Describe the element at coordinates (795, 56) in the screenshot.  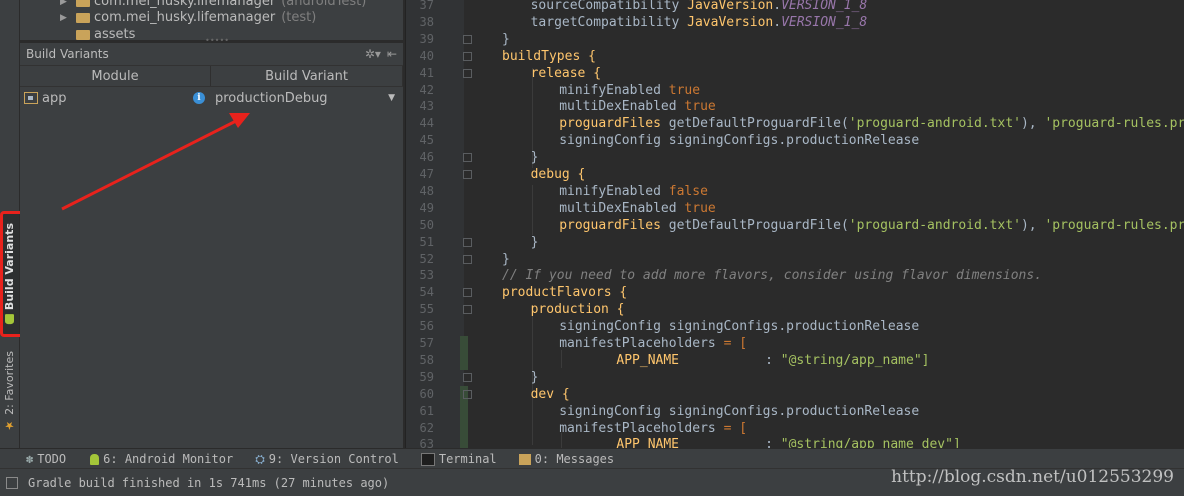
I see `code-line: 40 buildTypes {` at that location.